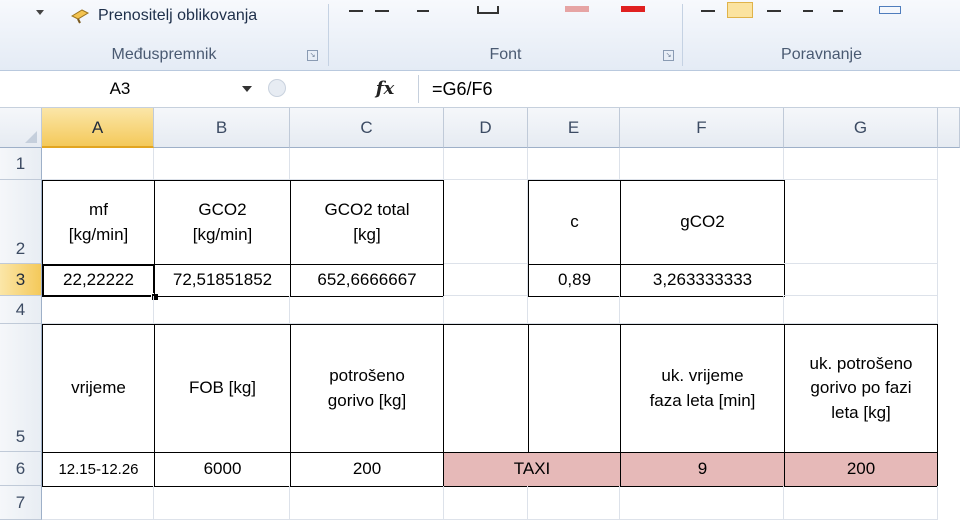 The image size is (960, 520). What do you see at coordinates (21, 280) in the screenshot?
I see `row-header-3: 3` at bounding box center [21, 280].